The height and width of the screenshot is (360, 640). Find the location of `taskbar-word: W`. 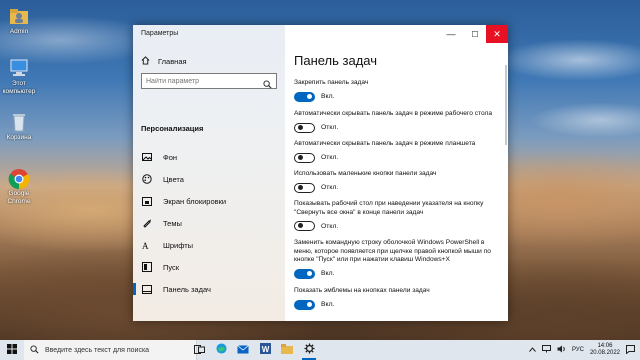

taskbar-word: W is located at coordinates (265, 350).